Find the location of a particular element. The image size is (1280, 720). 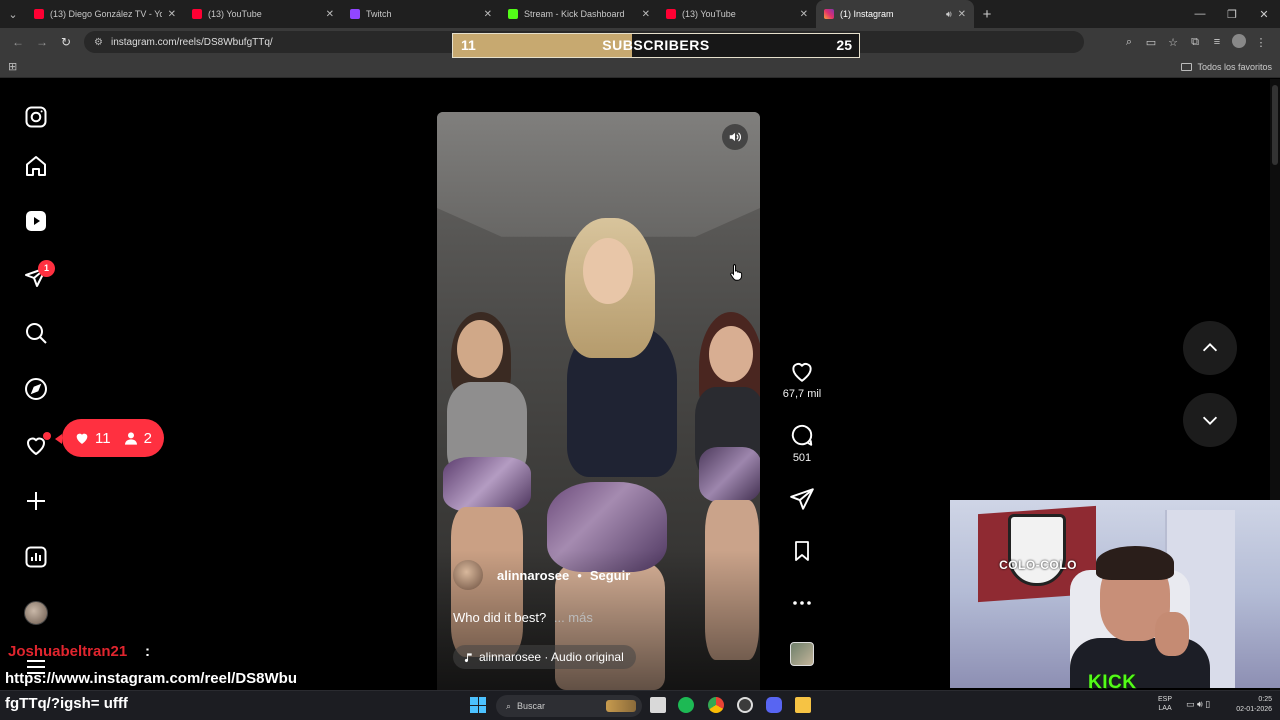

chevron-up-icon is located at coordinates (1210, 347).